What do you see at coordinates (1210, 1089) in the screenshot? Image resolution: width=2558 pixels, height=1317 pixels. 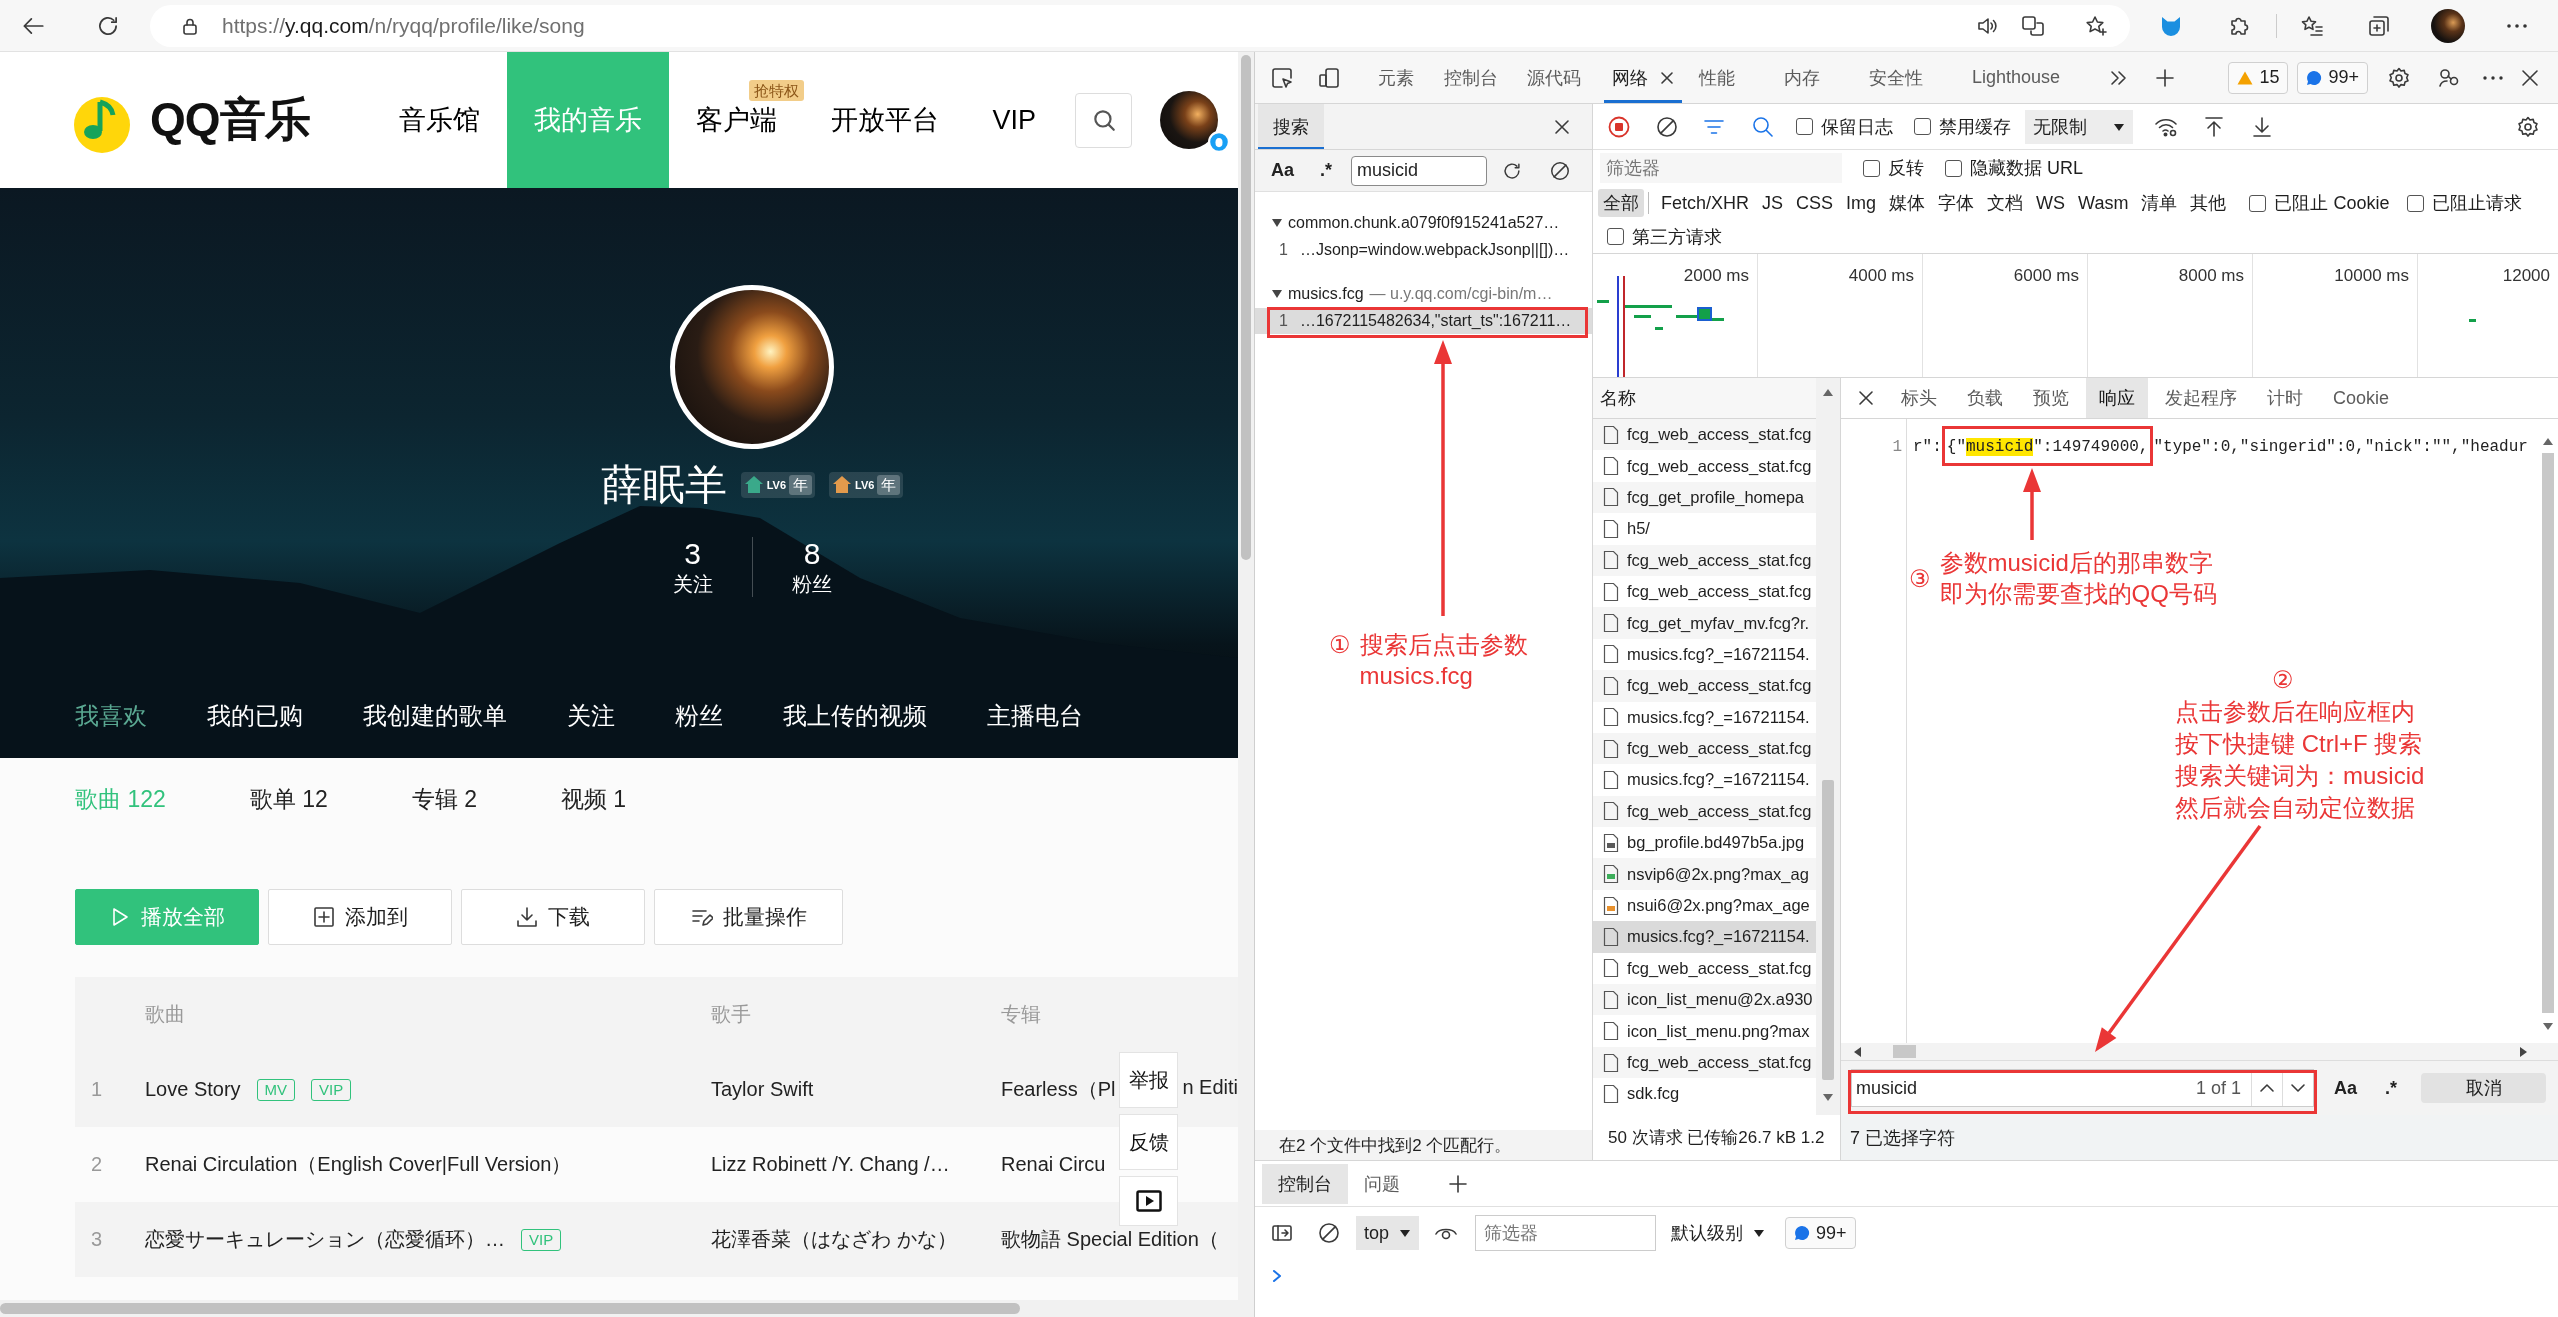 I see `album-link: n Editi` at bounding box center [1210, 1089].